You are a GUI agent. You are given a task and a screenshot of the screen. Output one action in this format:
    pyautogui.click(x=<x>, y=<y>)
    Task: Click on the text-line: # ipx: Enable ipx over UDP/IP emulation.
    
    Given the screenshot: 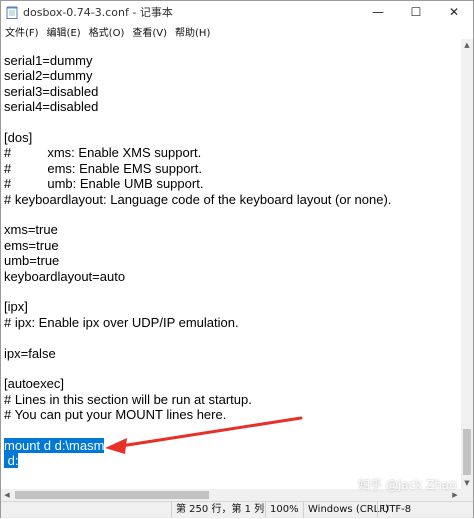 What is the action you would take?
    pyautogui.click(x=121, y=322)
    